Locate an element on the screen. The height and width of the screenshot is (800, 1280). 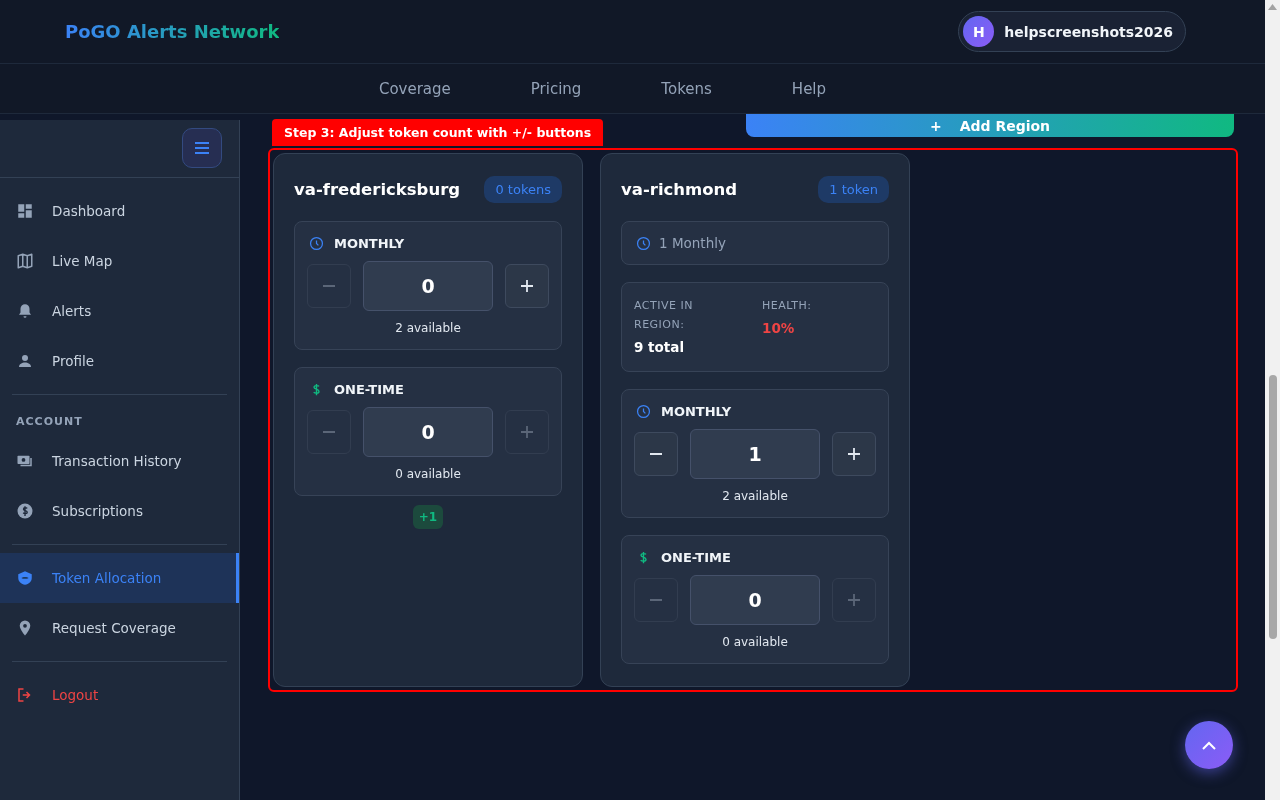
person-icon is located at coordinates (25, 361).